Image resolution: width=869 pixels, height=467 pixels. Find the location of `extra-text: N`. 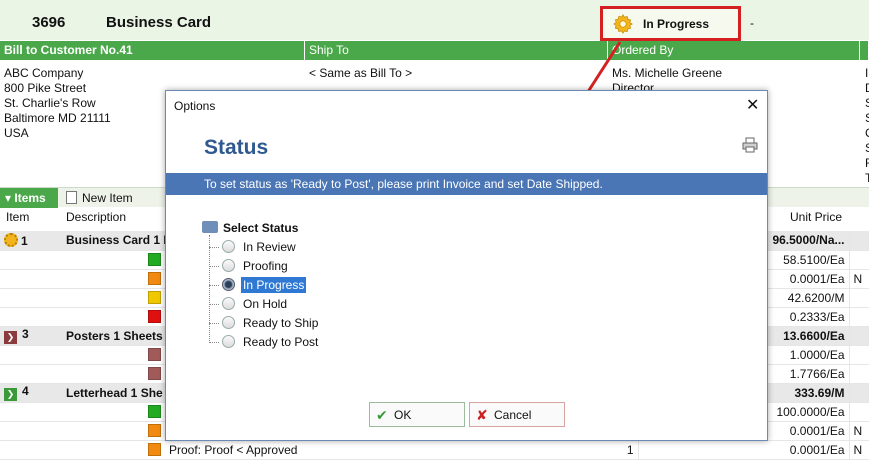

extra-text: N is located at coordinates (858, 278).